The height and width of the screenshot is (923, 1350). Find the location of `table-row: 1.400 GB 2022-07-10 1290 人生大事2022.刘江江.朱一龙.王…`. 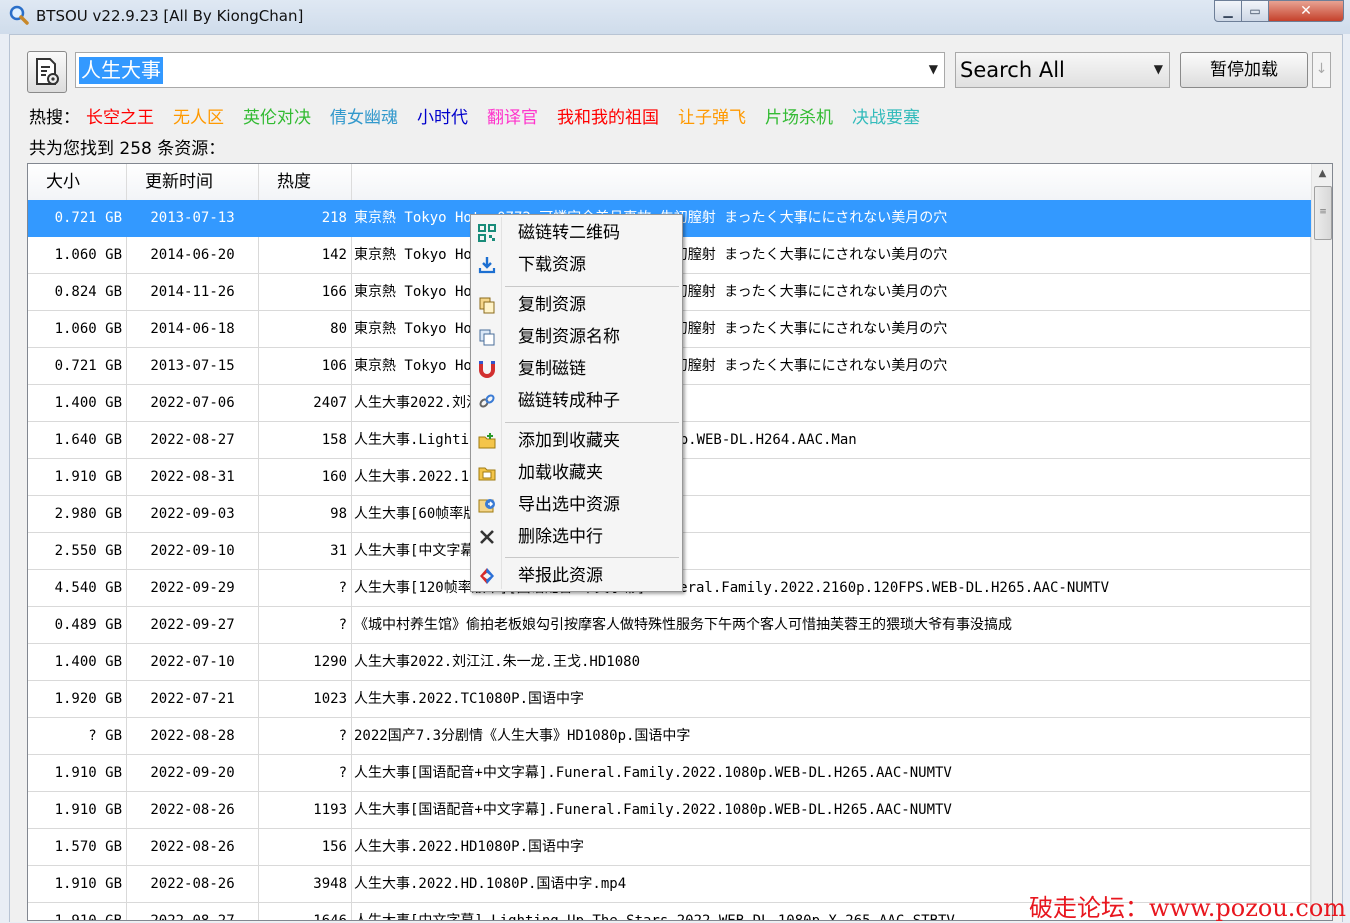

table-row: 1.400 GB 2022-07-10 1290 人生大事2022.刘江江.朱一龙.王… is located at coordinates (669, 662).